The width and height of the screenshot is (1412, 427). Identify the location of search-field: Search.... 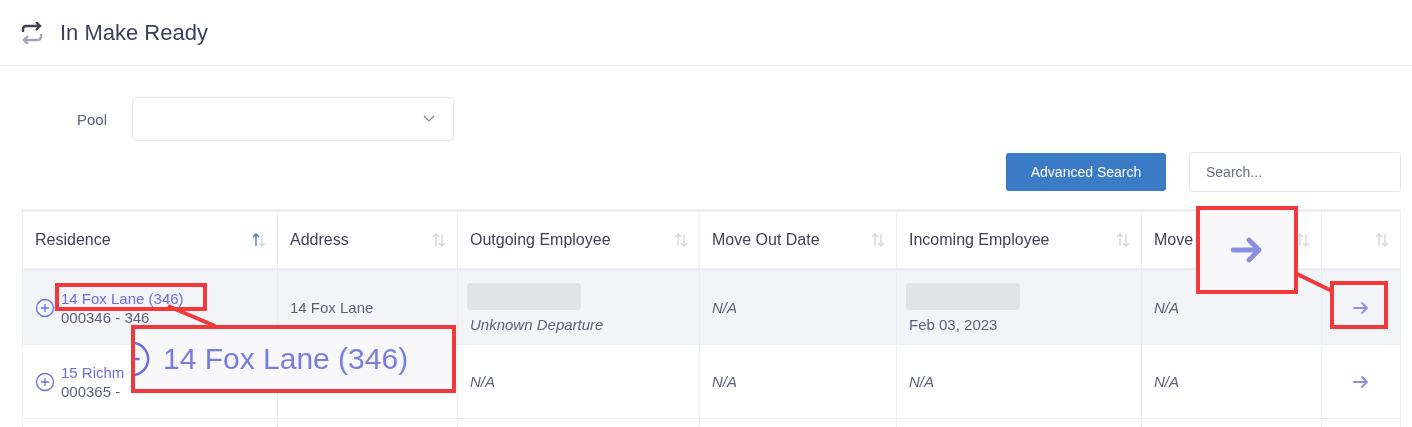
(1295, 172).